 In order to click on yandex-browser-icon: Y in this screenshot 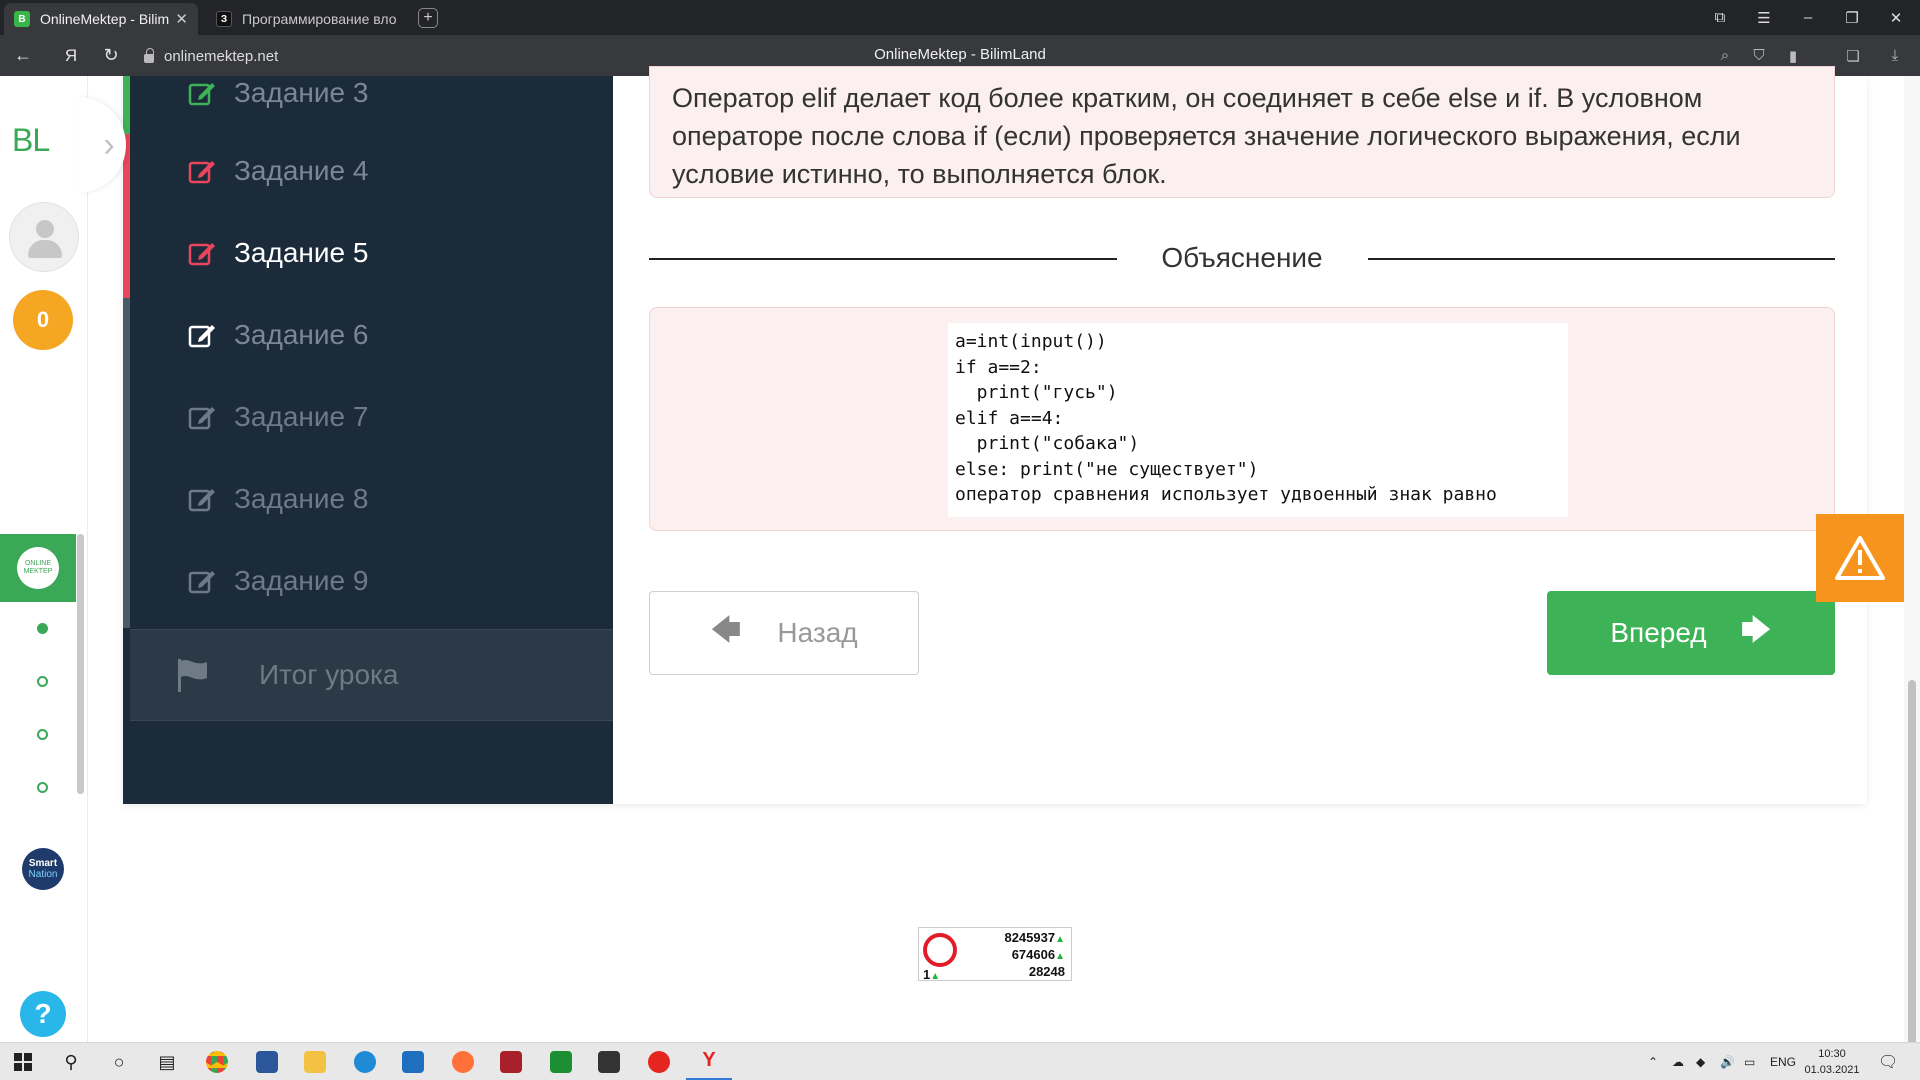, I will do `click(709, 1061)`.